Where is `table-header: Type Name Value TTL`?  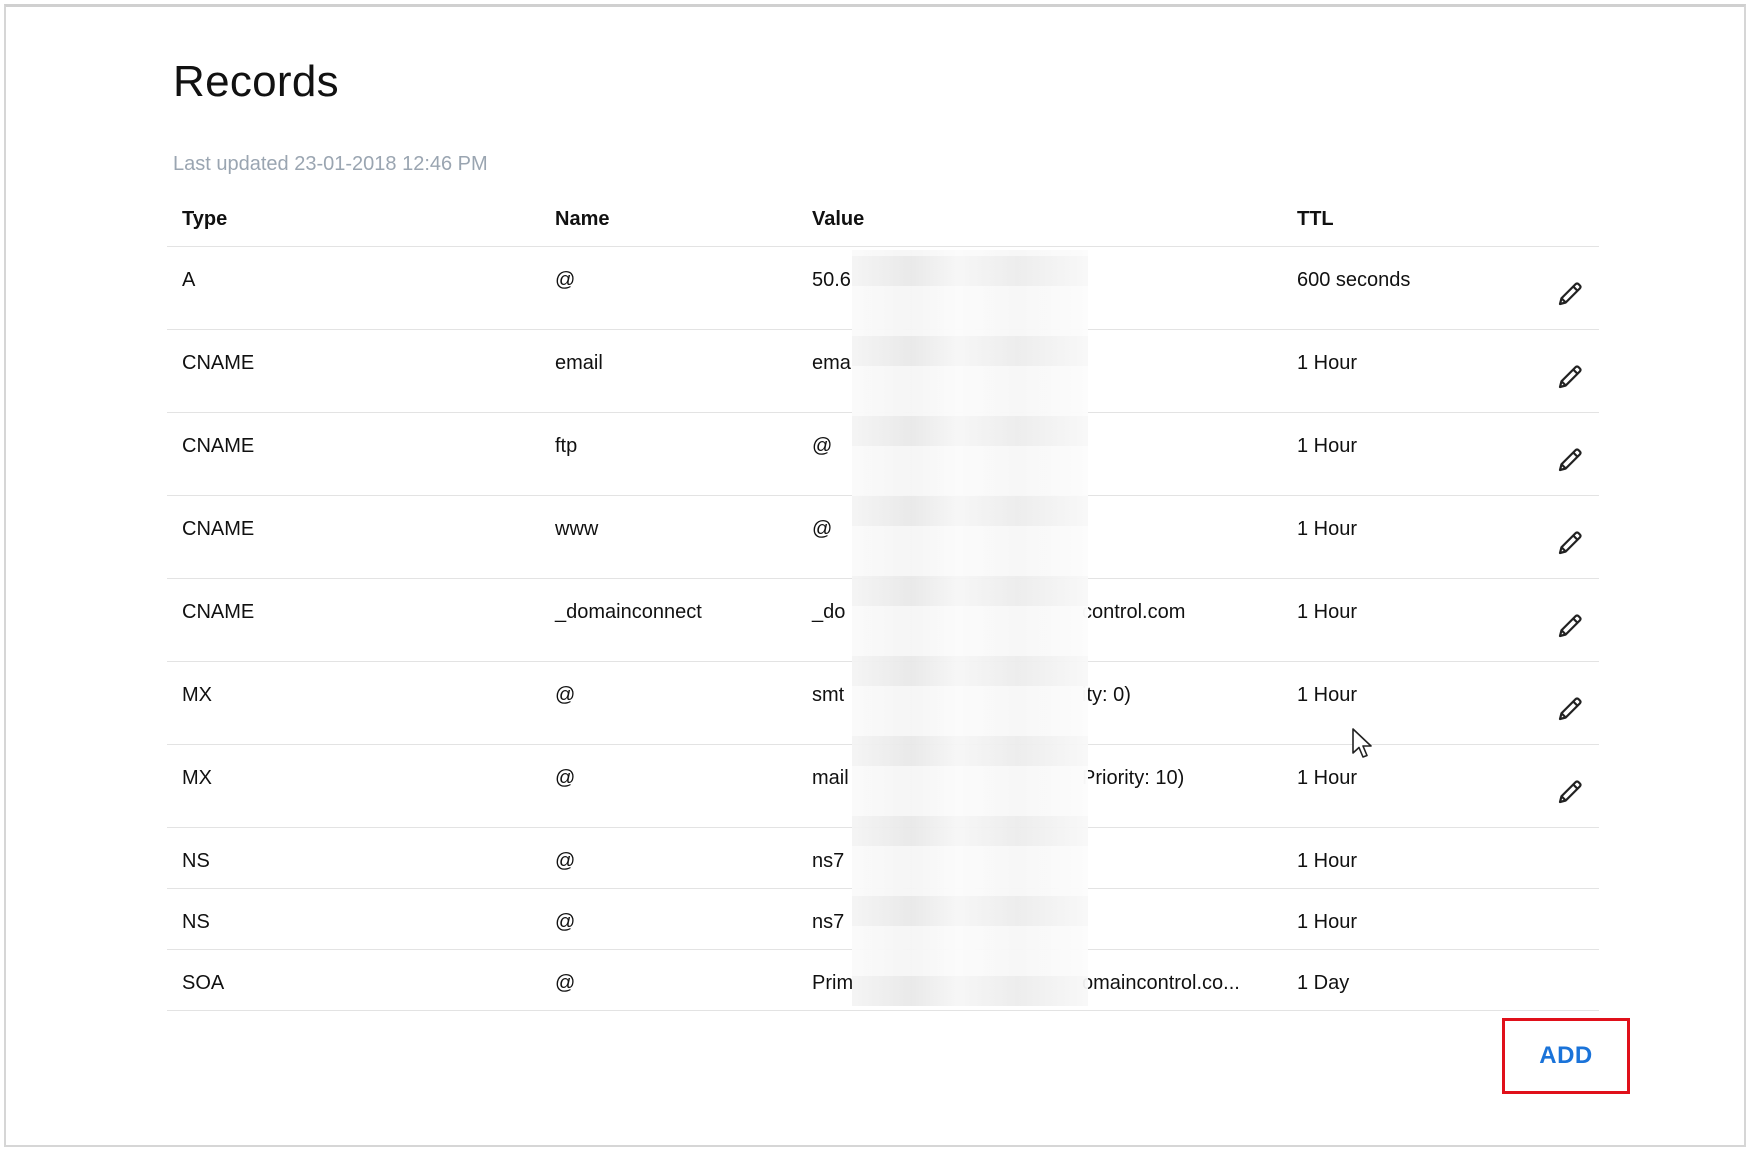
table-header: Type Name Value TTL is located at coordinates (883, 221).